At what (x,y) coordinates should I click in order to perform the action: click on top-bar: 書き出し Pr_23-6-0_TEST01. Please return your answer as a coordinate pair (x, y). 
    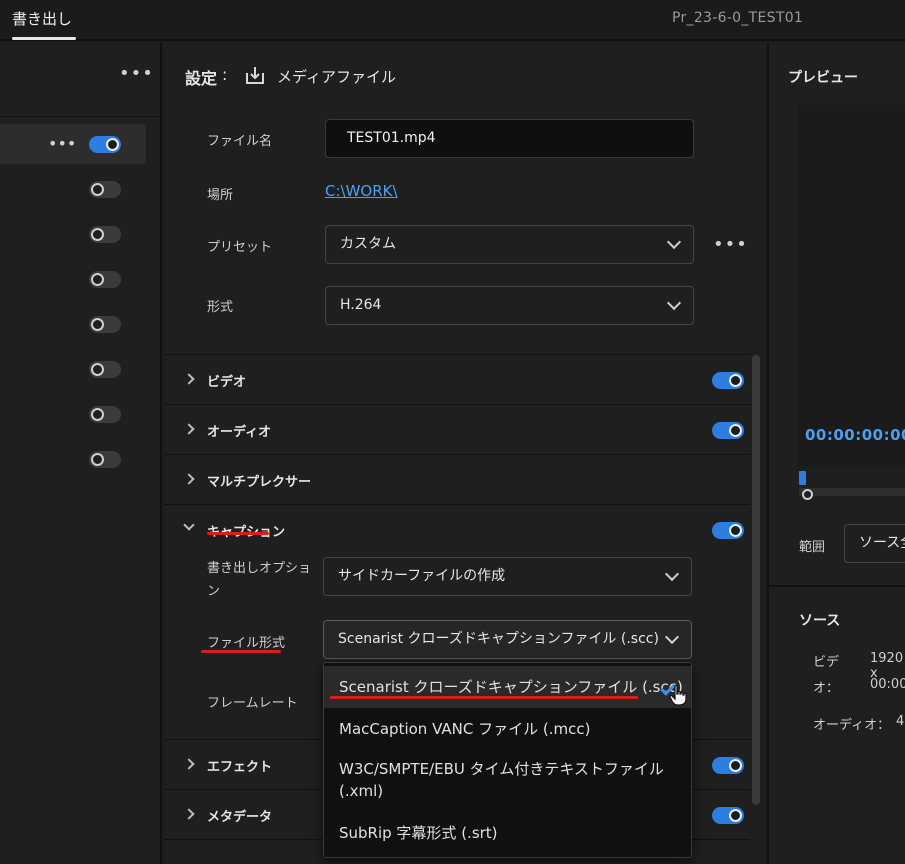
    Looking at the image, I should click on (452, 20).